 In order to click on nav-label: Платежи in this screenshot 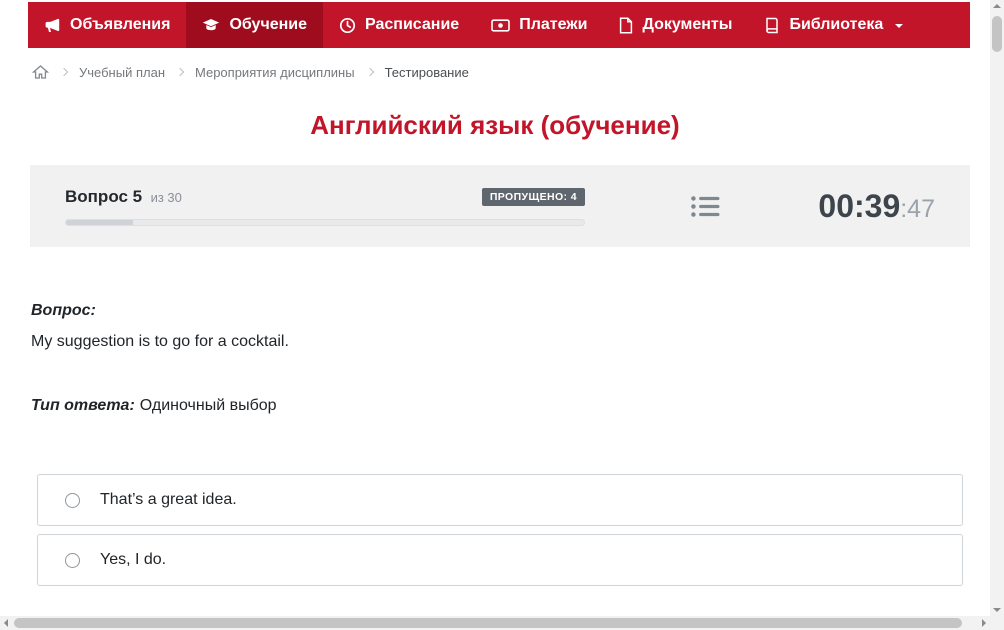, I will do `click(553, 24)`.